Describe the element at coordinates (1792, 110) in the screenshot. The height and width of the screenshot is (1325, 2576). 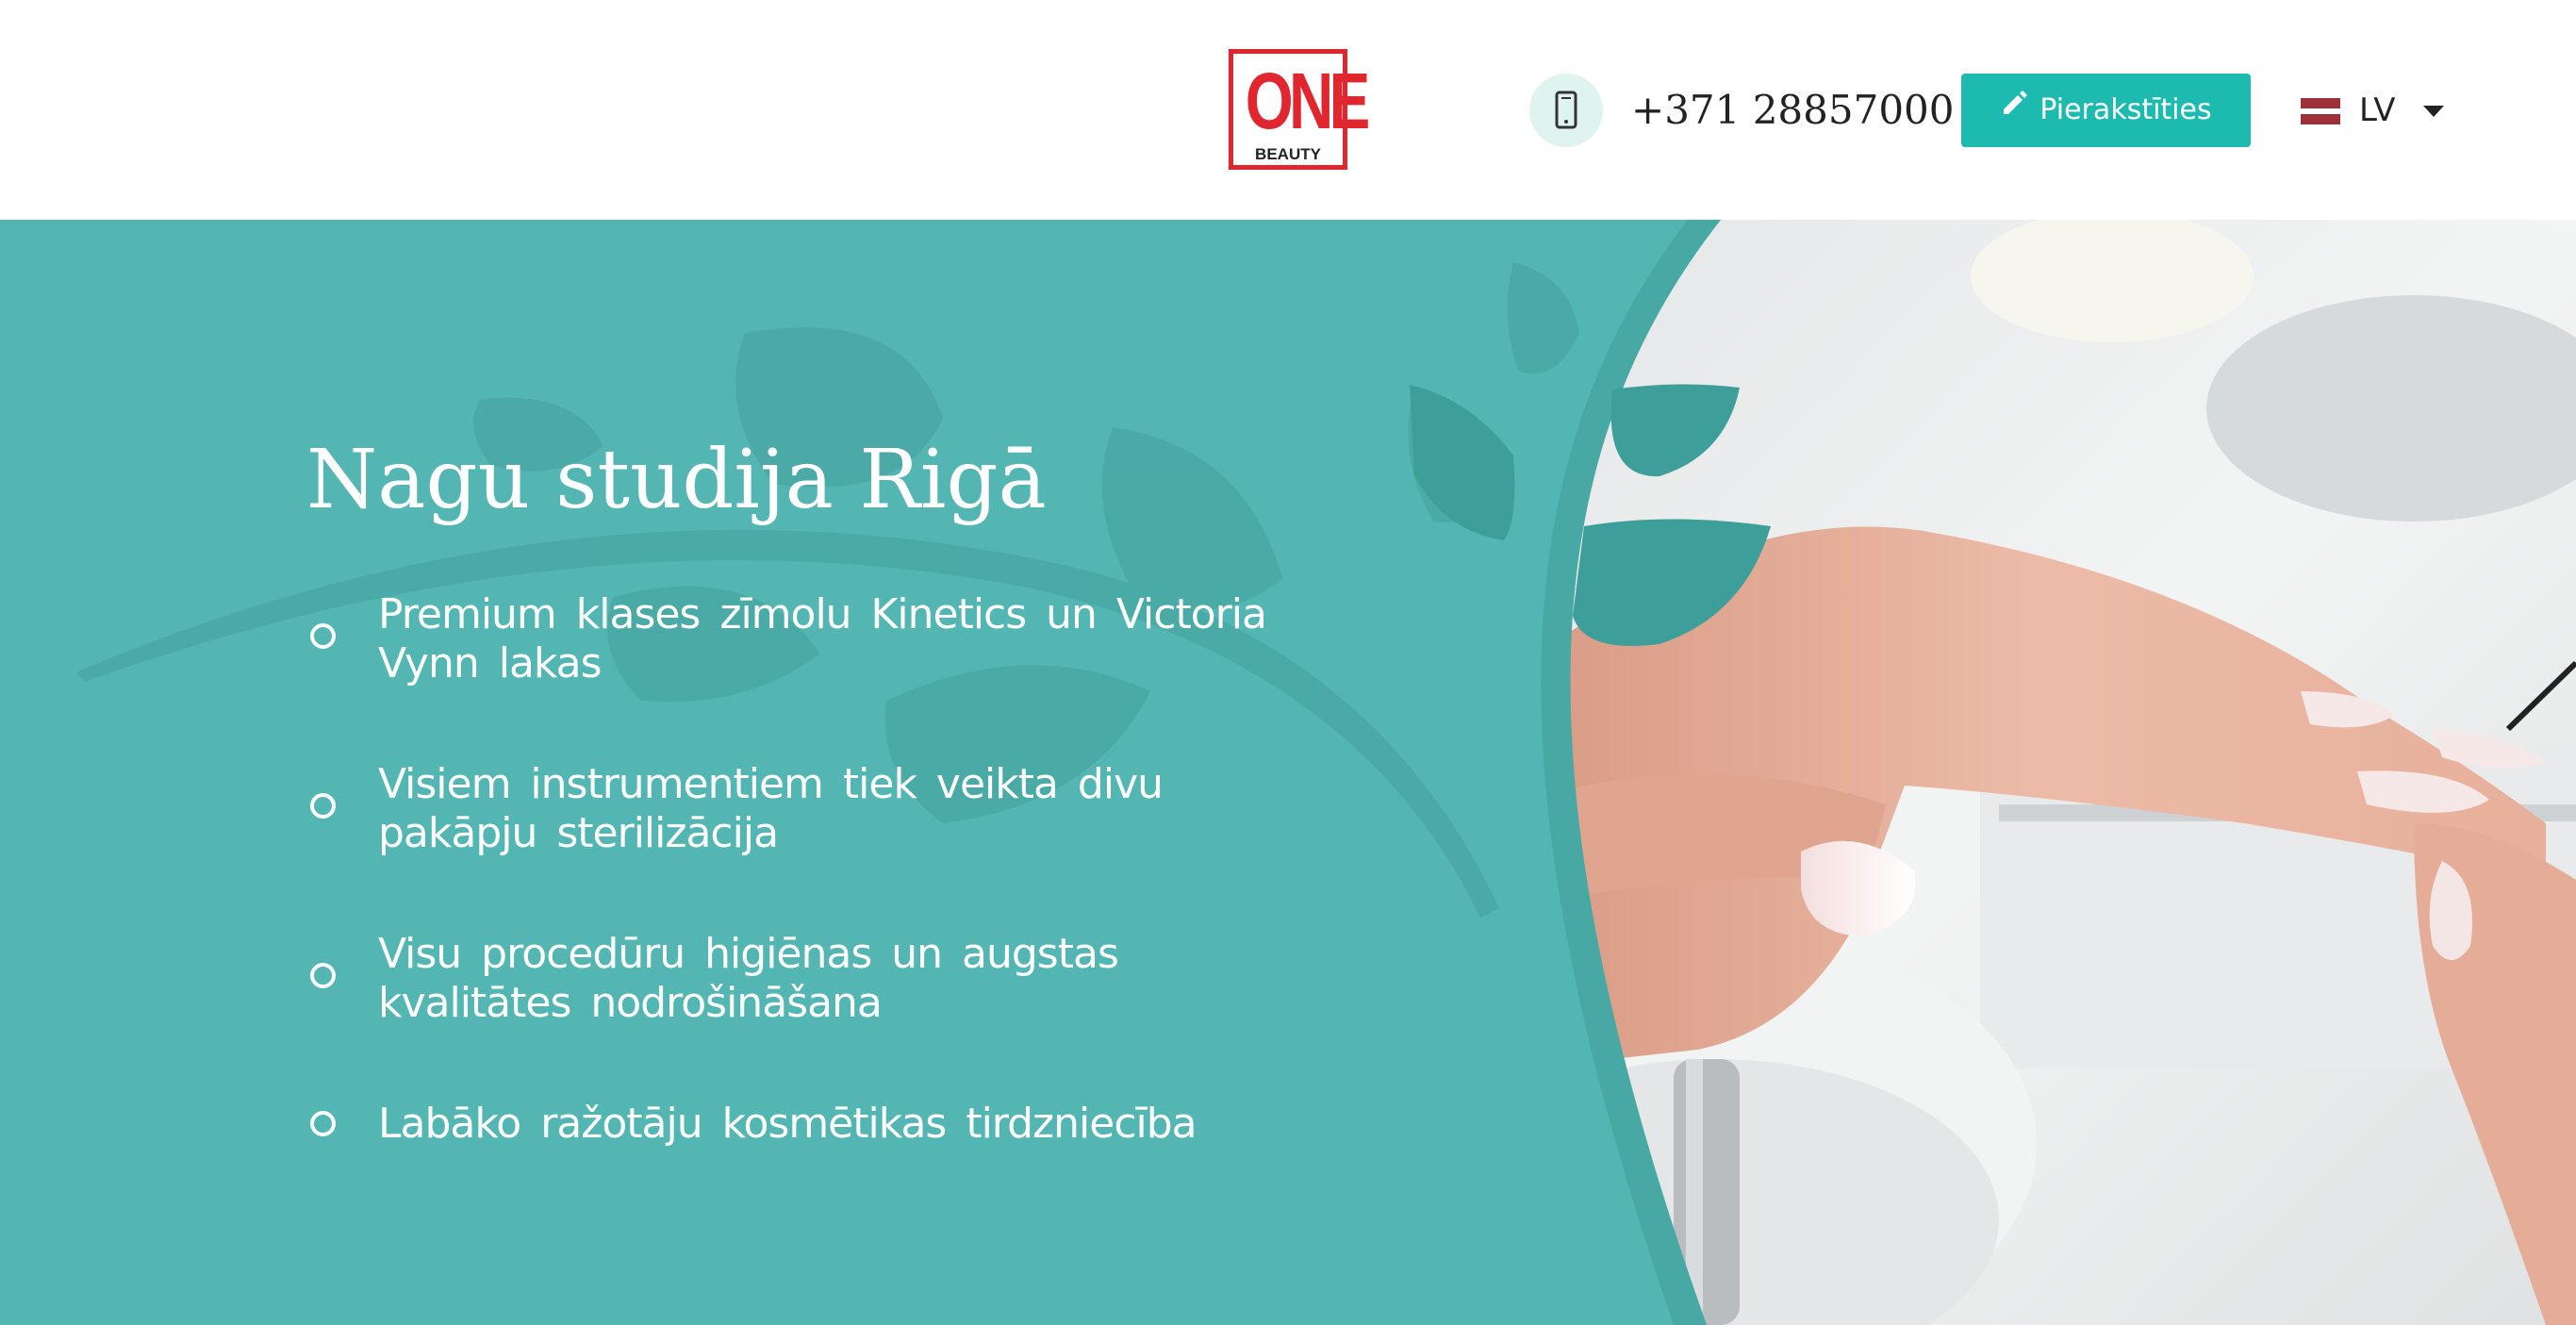
I see `phone-number-link: +371 28857000` at that location.